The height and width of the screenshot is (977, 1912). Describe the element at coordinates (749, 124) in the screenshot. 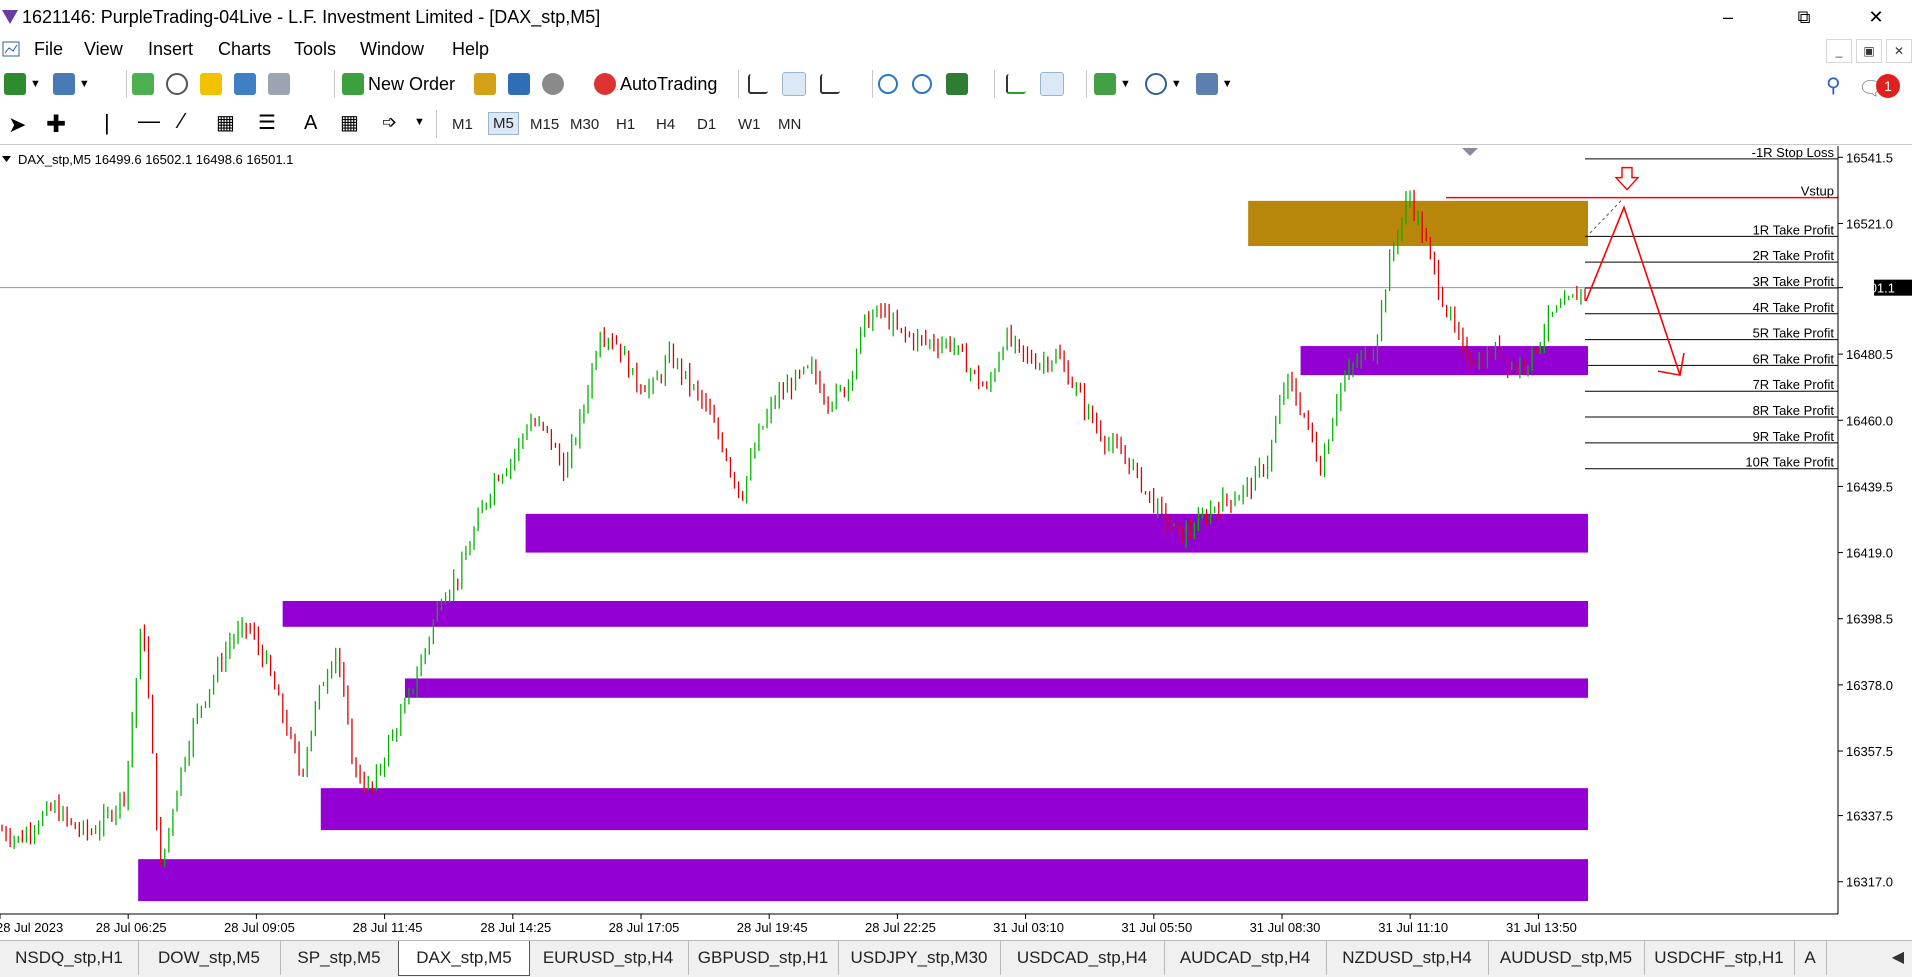

I see `timeframe-w1: W1` at that location.